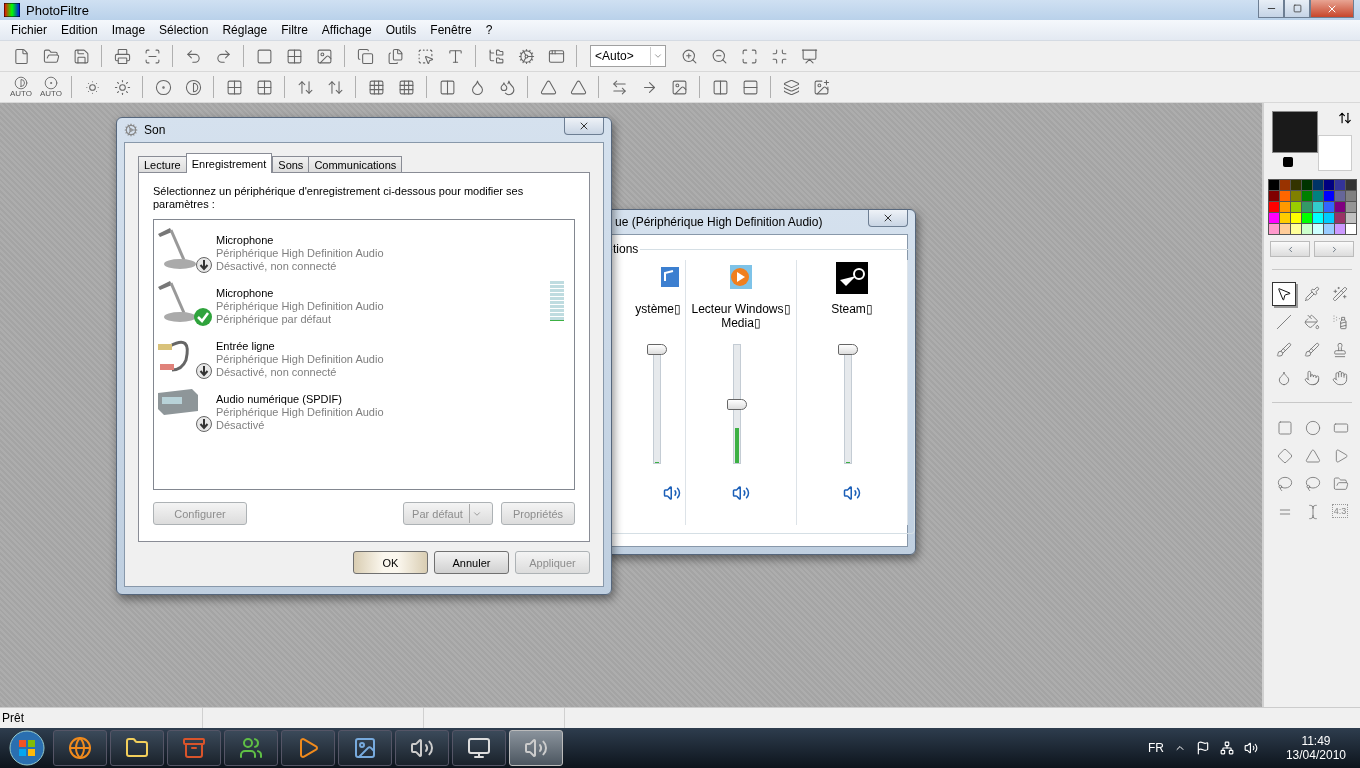 The width and height of the screenshot is (1360, 768). What do you see at coordinates (809, 56) in the screenshot?
I see `presentation-icon` at bounding box center [809, 56].